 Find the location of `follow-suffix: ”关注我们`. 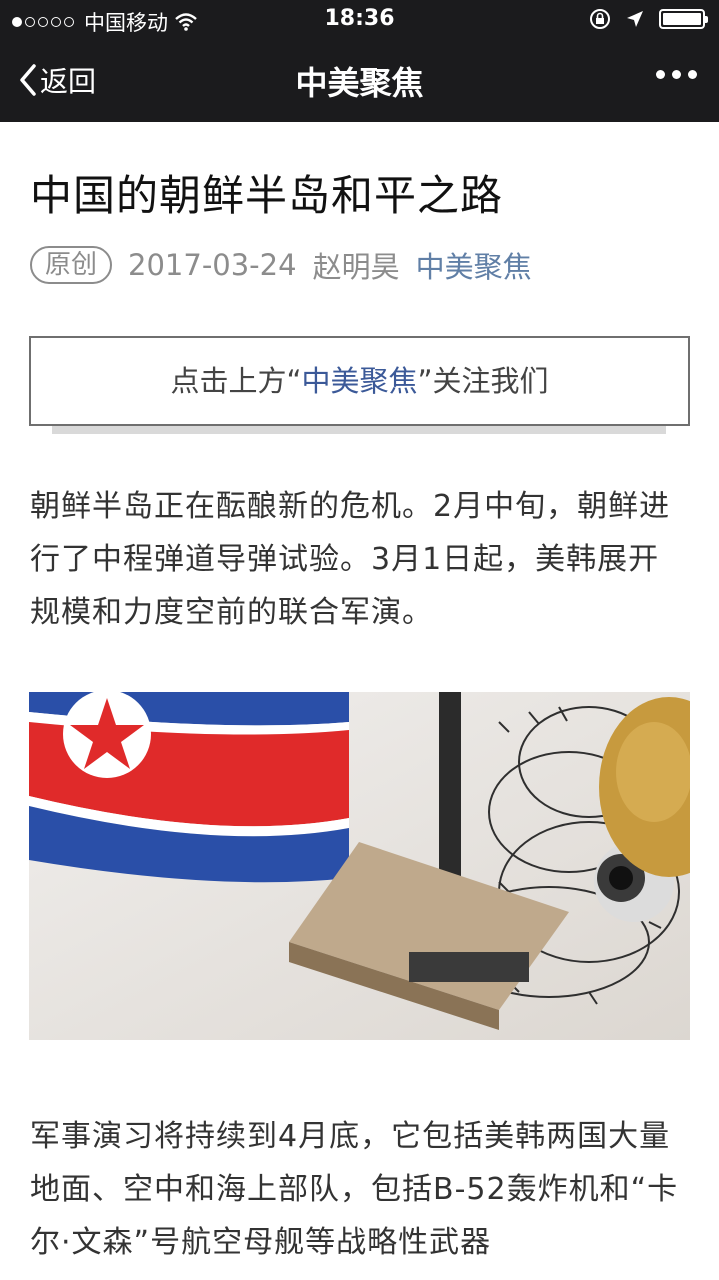

follow-suffix: ”关注我们 is located at coordinates (483, 381).